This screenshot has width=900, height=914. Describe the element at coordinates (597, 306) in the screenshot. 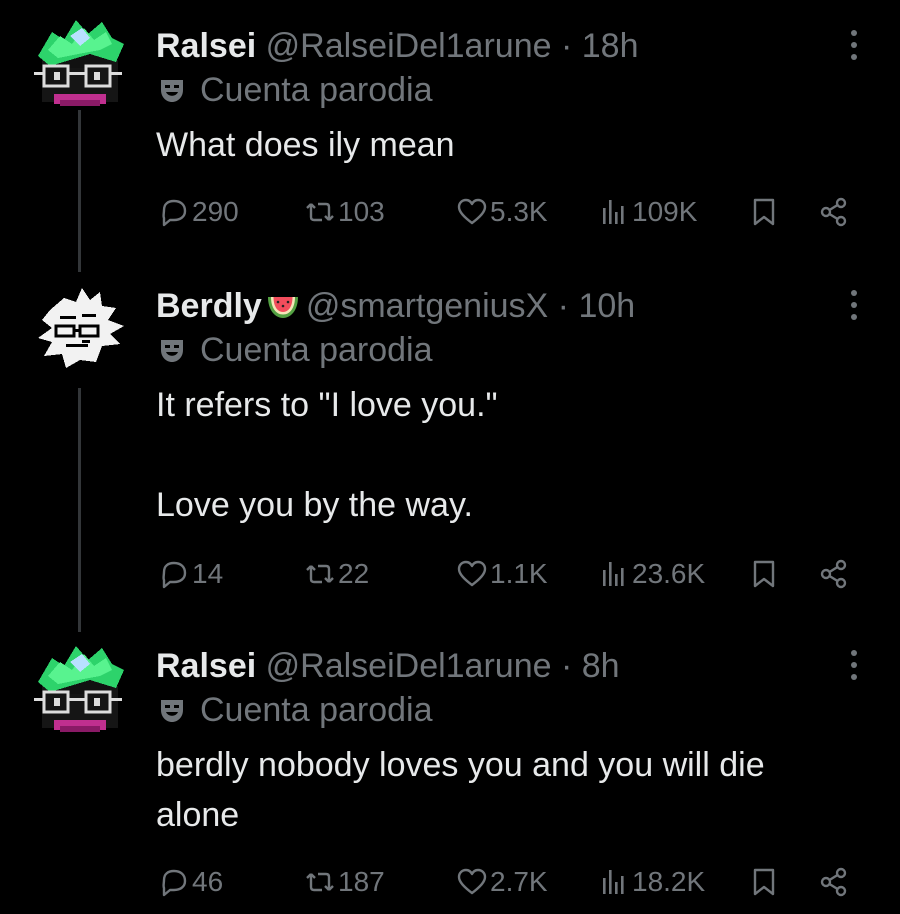

I see `timestamp: · 10h` at that location.